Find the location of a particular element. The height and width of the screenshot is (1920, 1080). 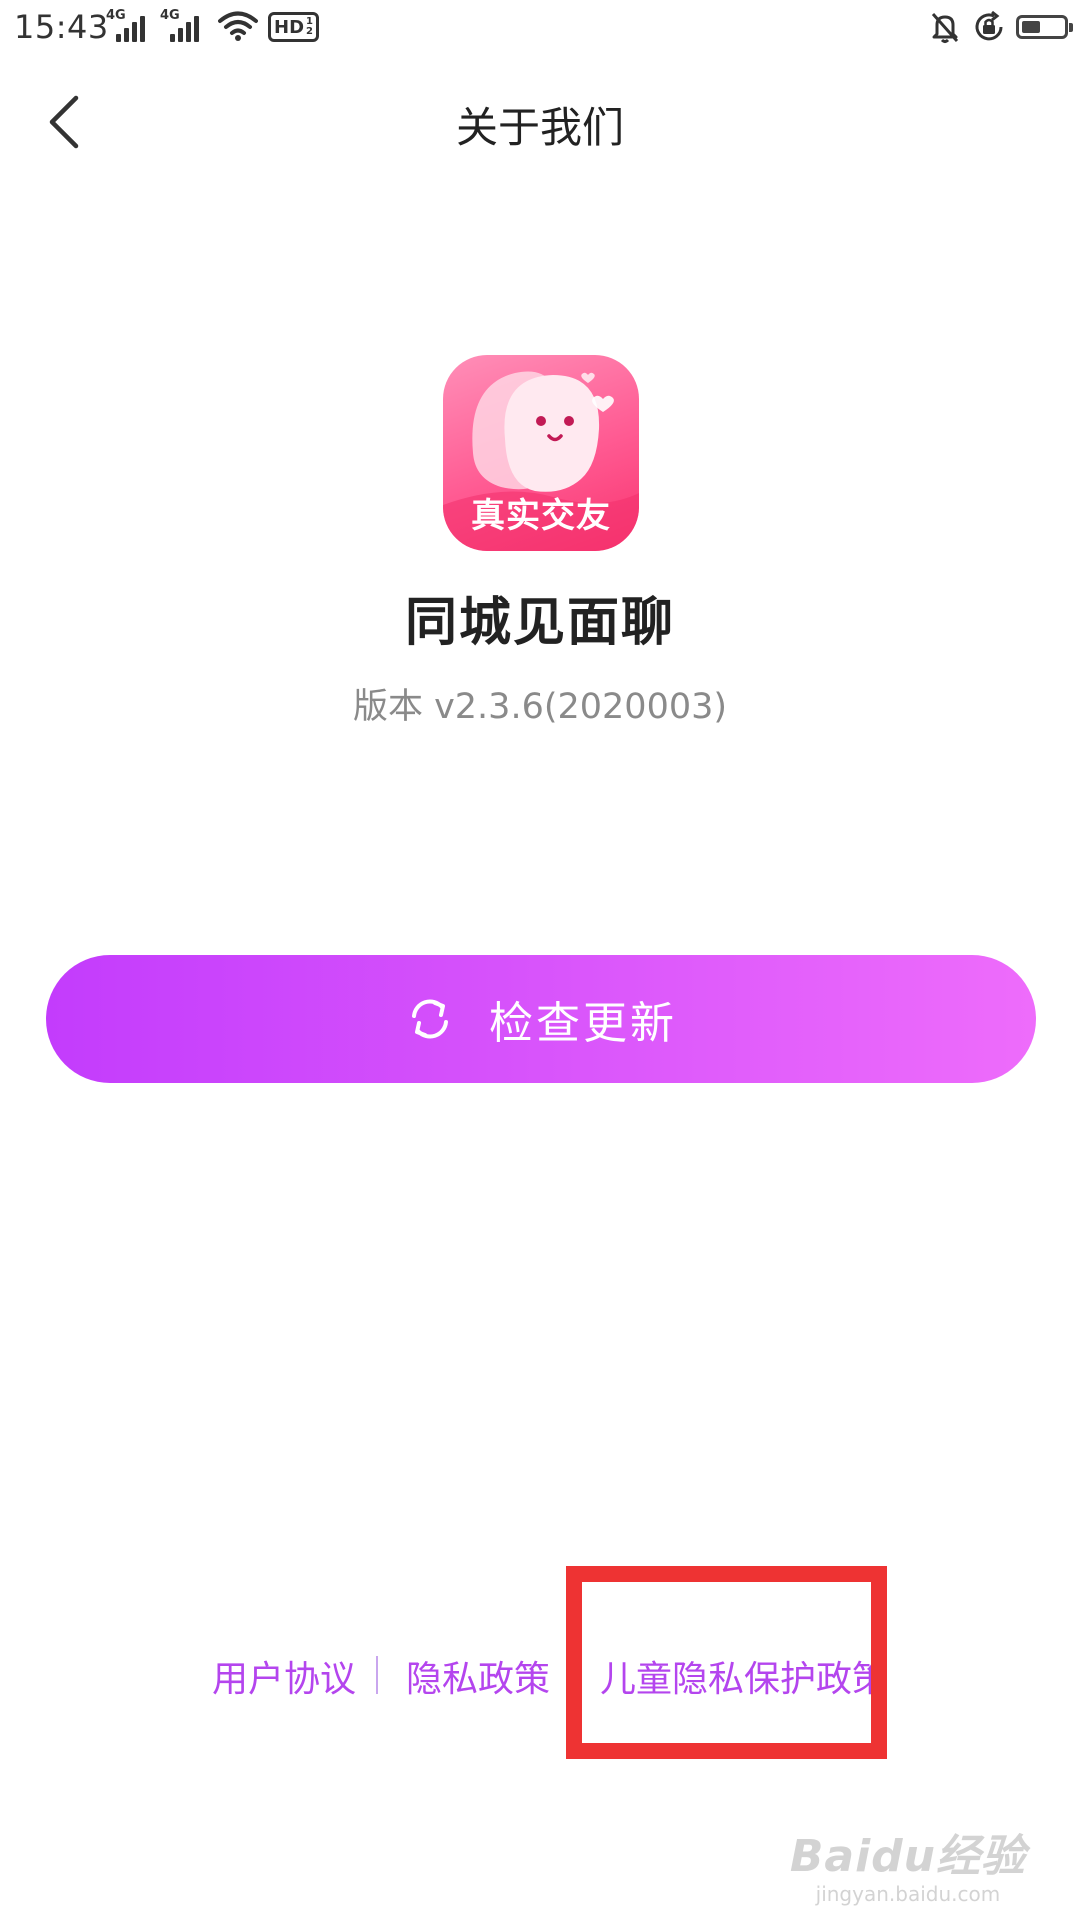

wifi-icon is located at coordinates (238, 26).